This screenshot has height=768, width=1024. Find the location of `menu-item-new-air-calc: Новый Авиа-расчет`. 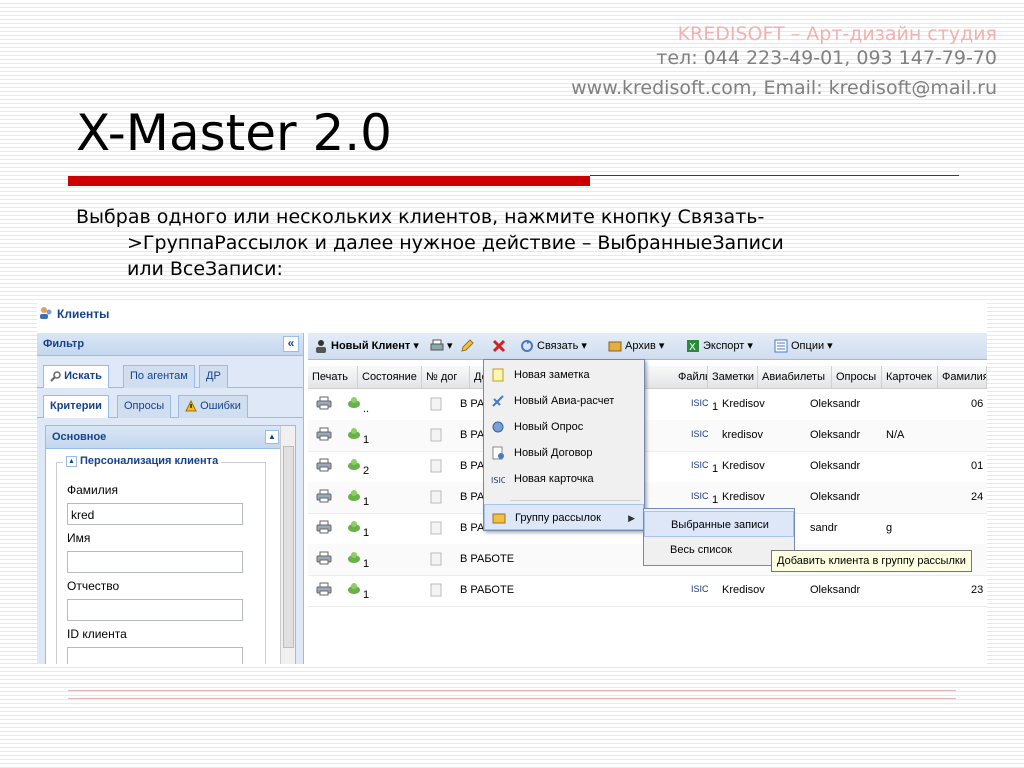

menu-item-new-air-calc: Новый Авиа-расчет is located at coordinates (564, 401).